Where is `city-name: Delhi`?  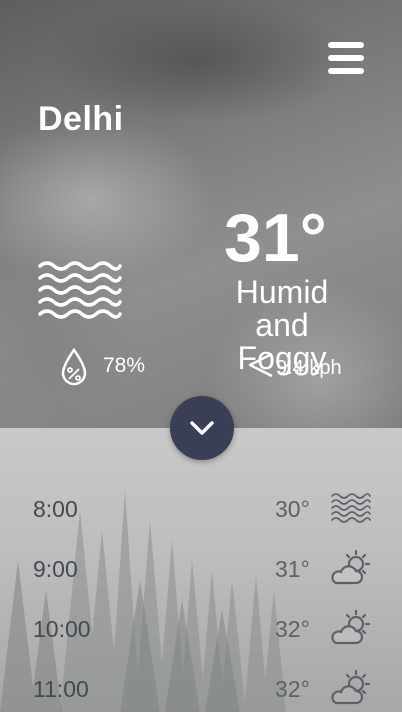
city-name: Delhi is located at coordinates (81, 119).